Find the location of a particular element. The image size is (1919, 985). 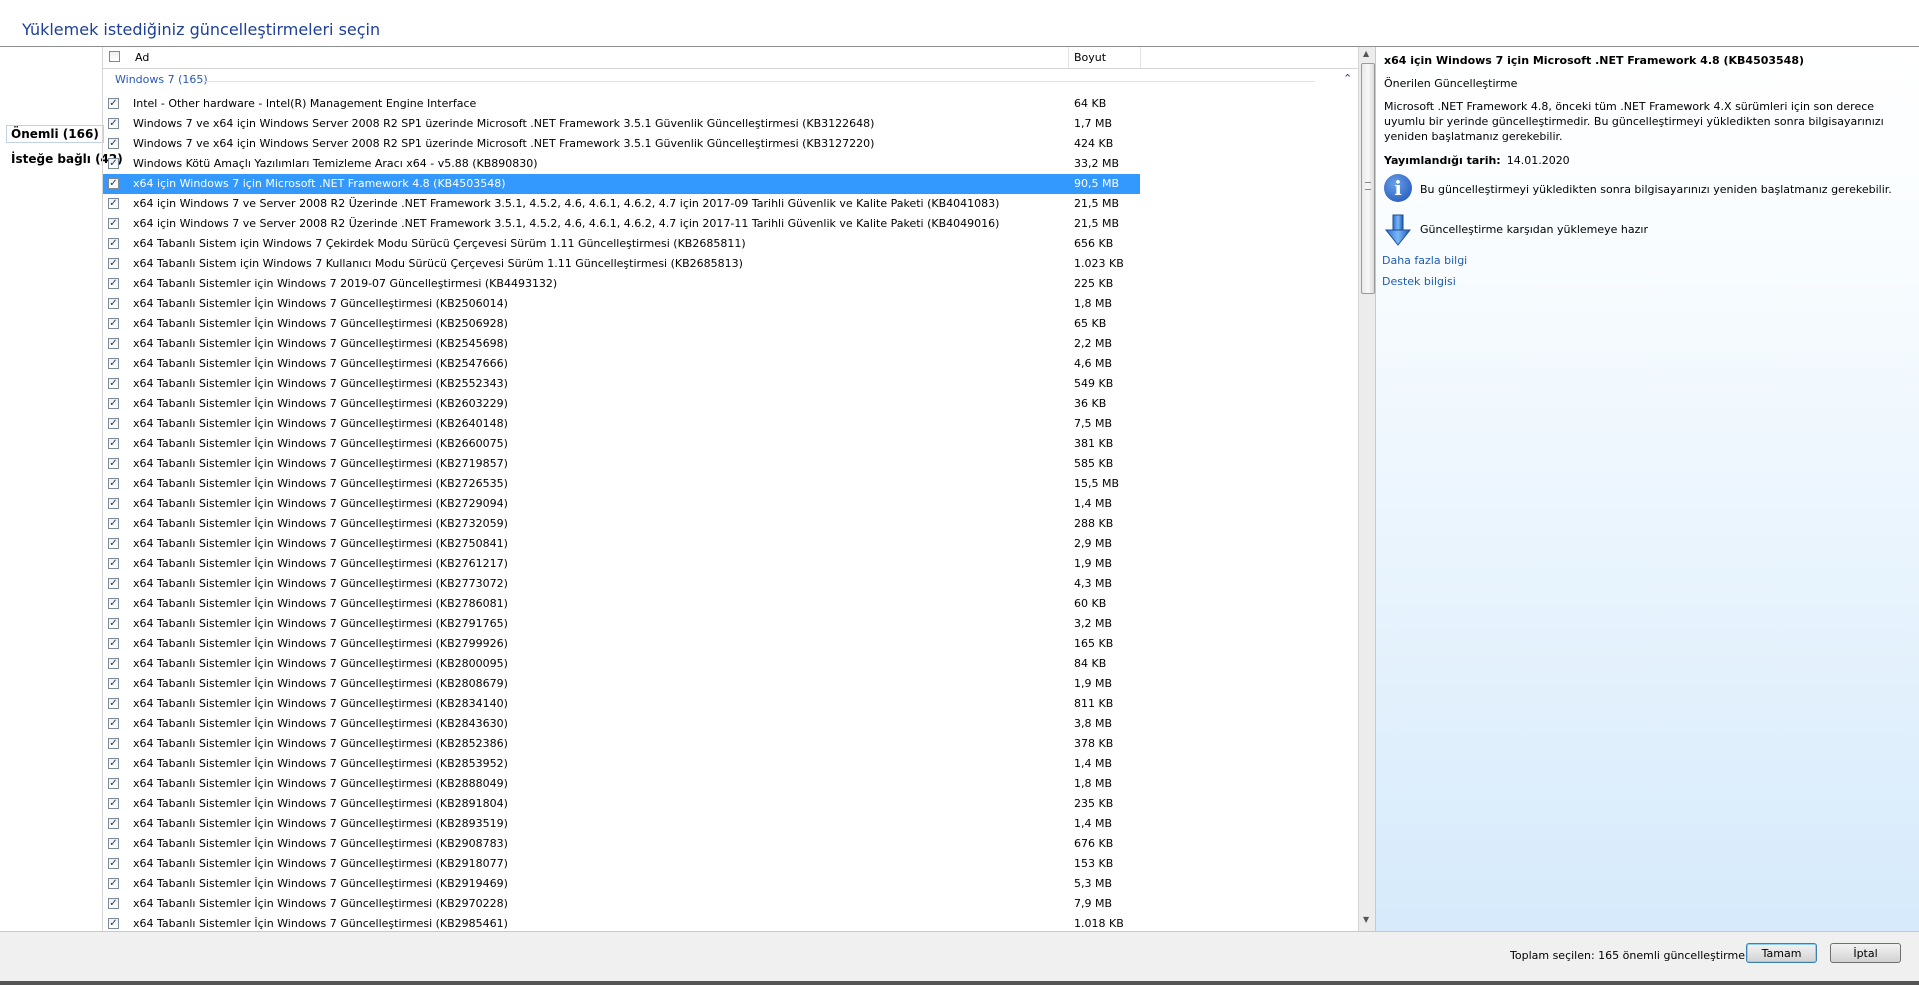

cancel-button: İptal is located at coordinates (1865, 953).